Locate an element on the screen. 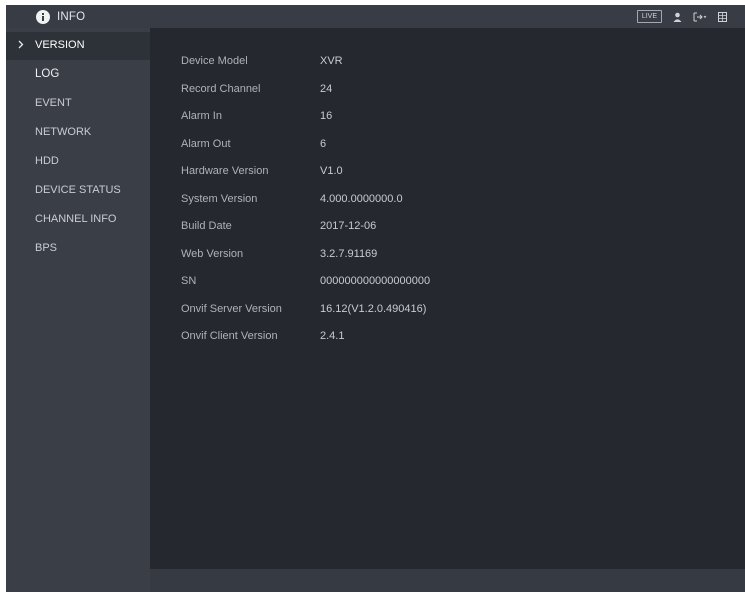  sidebar-item-label: EVENT is located at coordinates (53, 103).